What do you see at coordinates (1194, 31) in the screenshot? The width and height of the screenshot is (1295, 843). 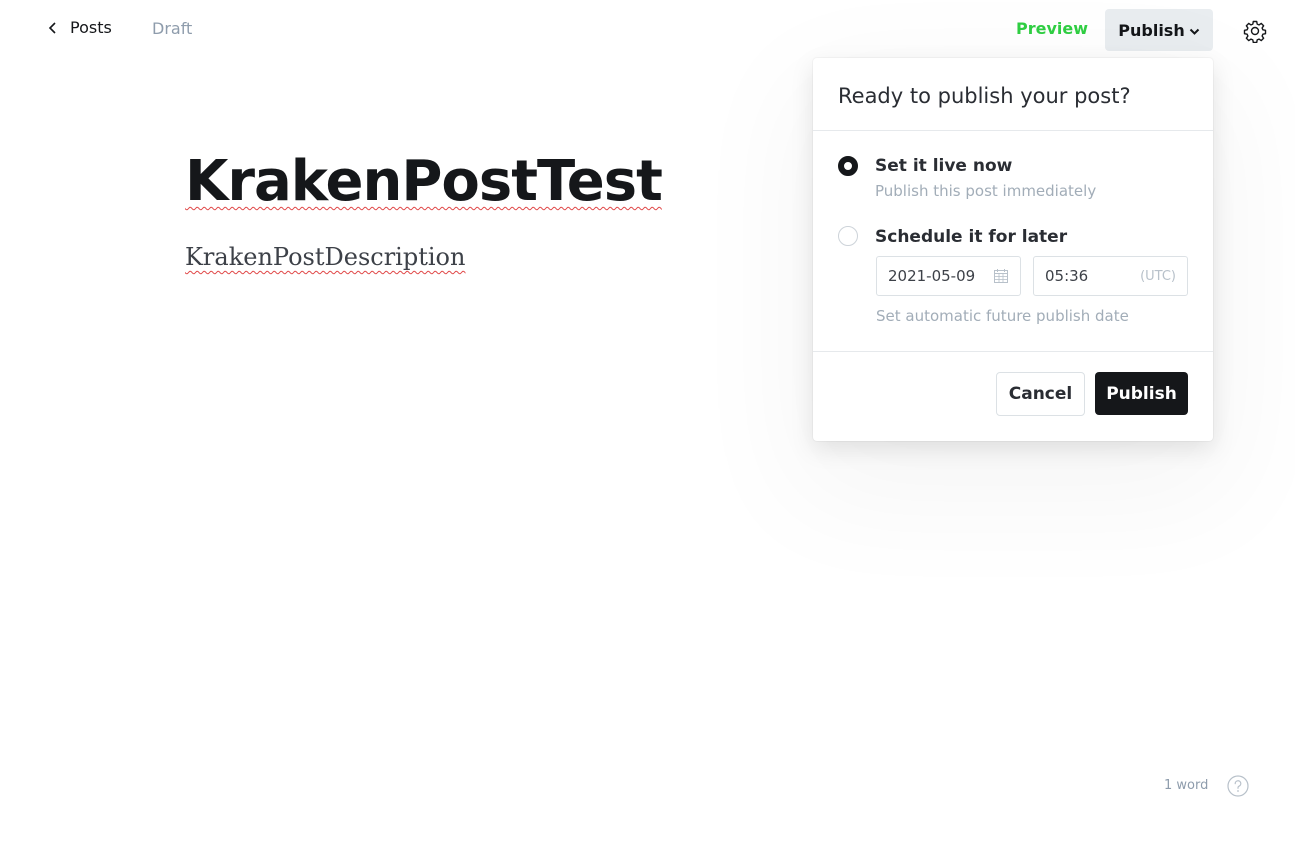 I see `chevron-down-icon` at bounding box center [1194, 31].